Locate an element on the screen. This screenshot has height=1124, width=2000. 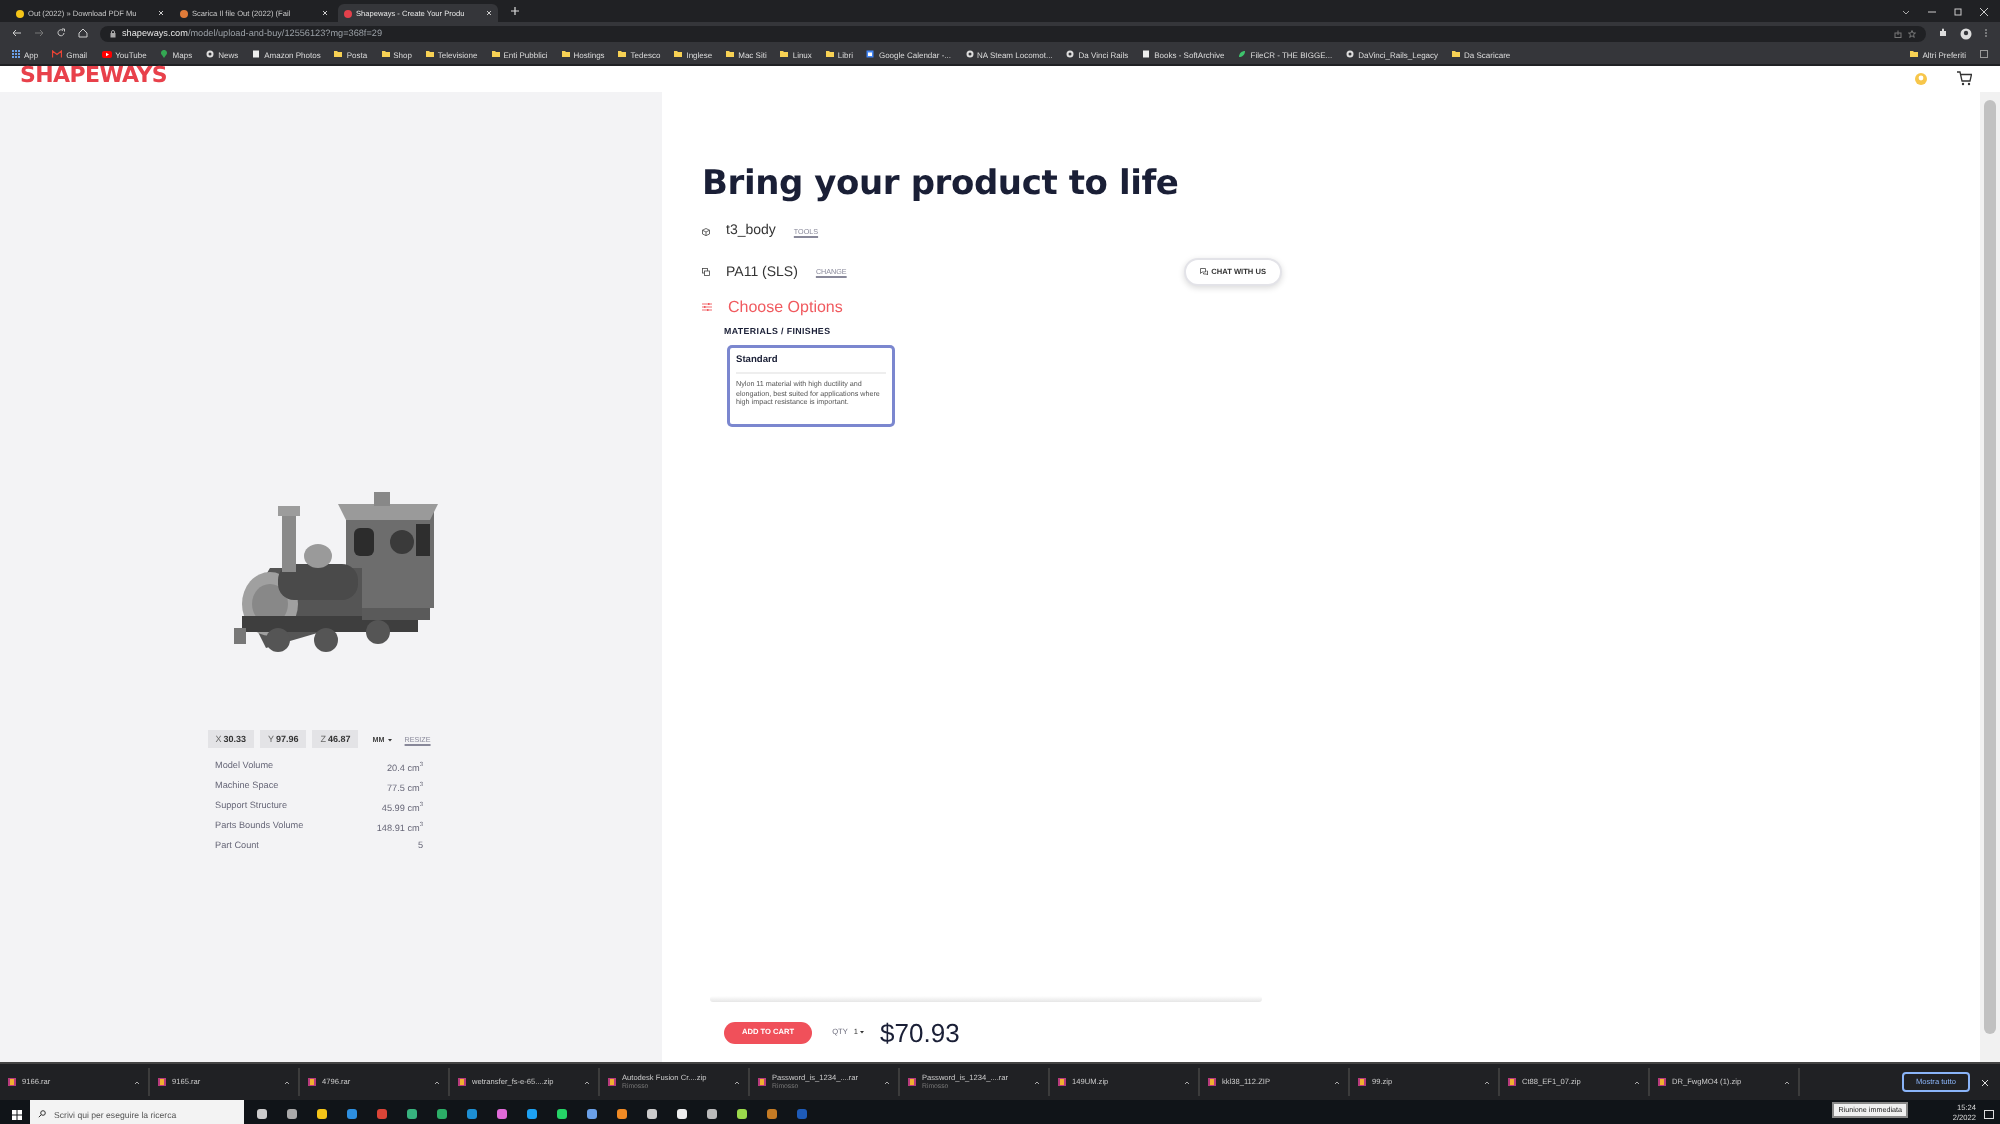
notification-icon is located at coordinates (1989, 1114).